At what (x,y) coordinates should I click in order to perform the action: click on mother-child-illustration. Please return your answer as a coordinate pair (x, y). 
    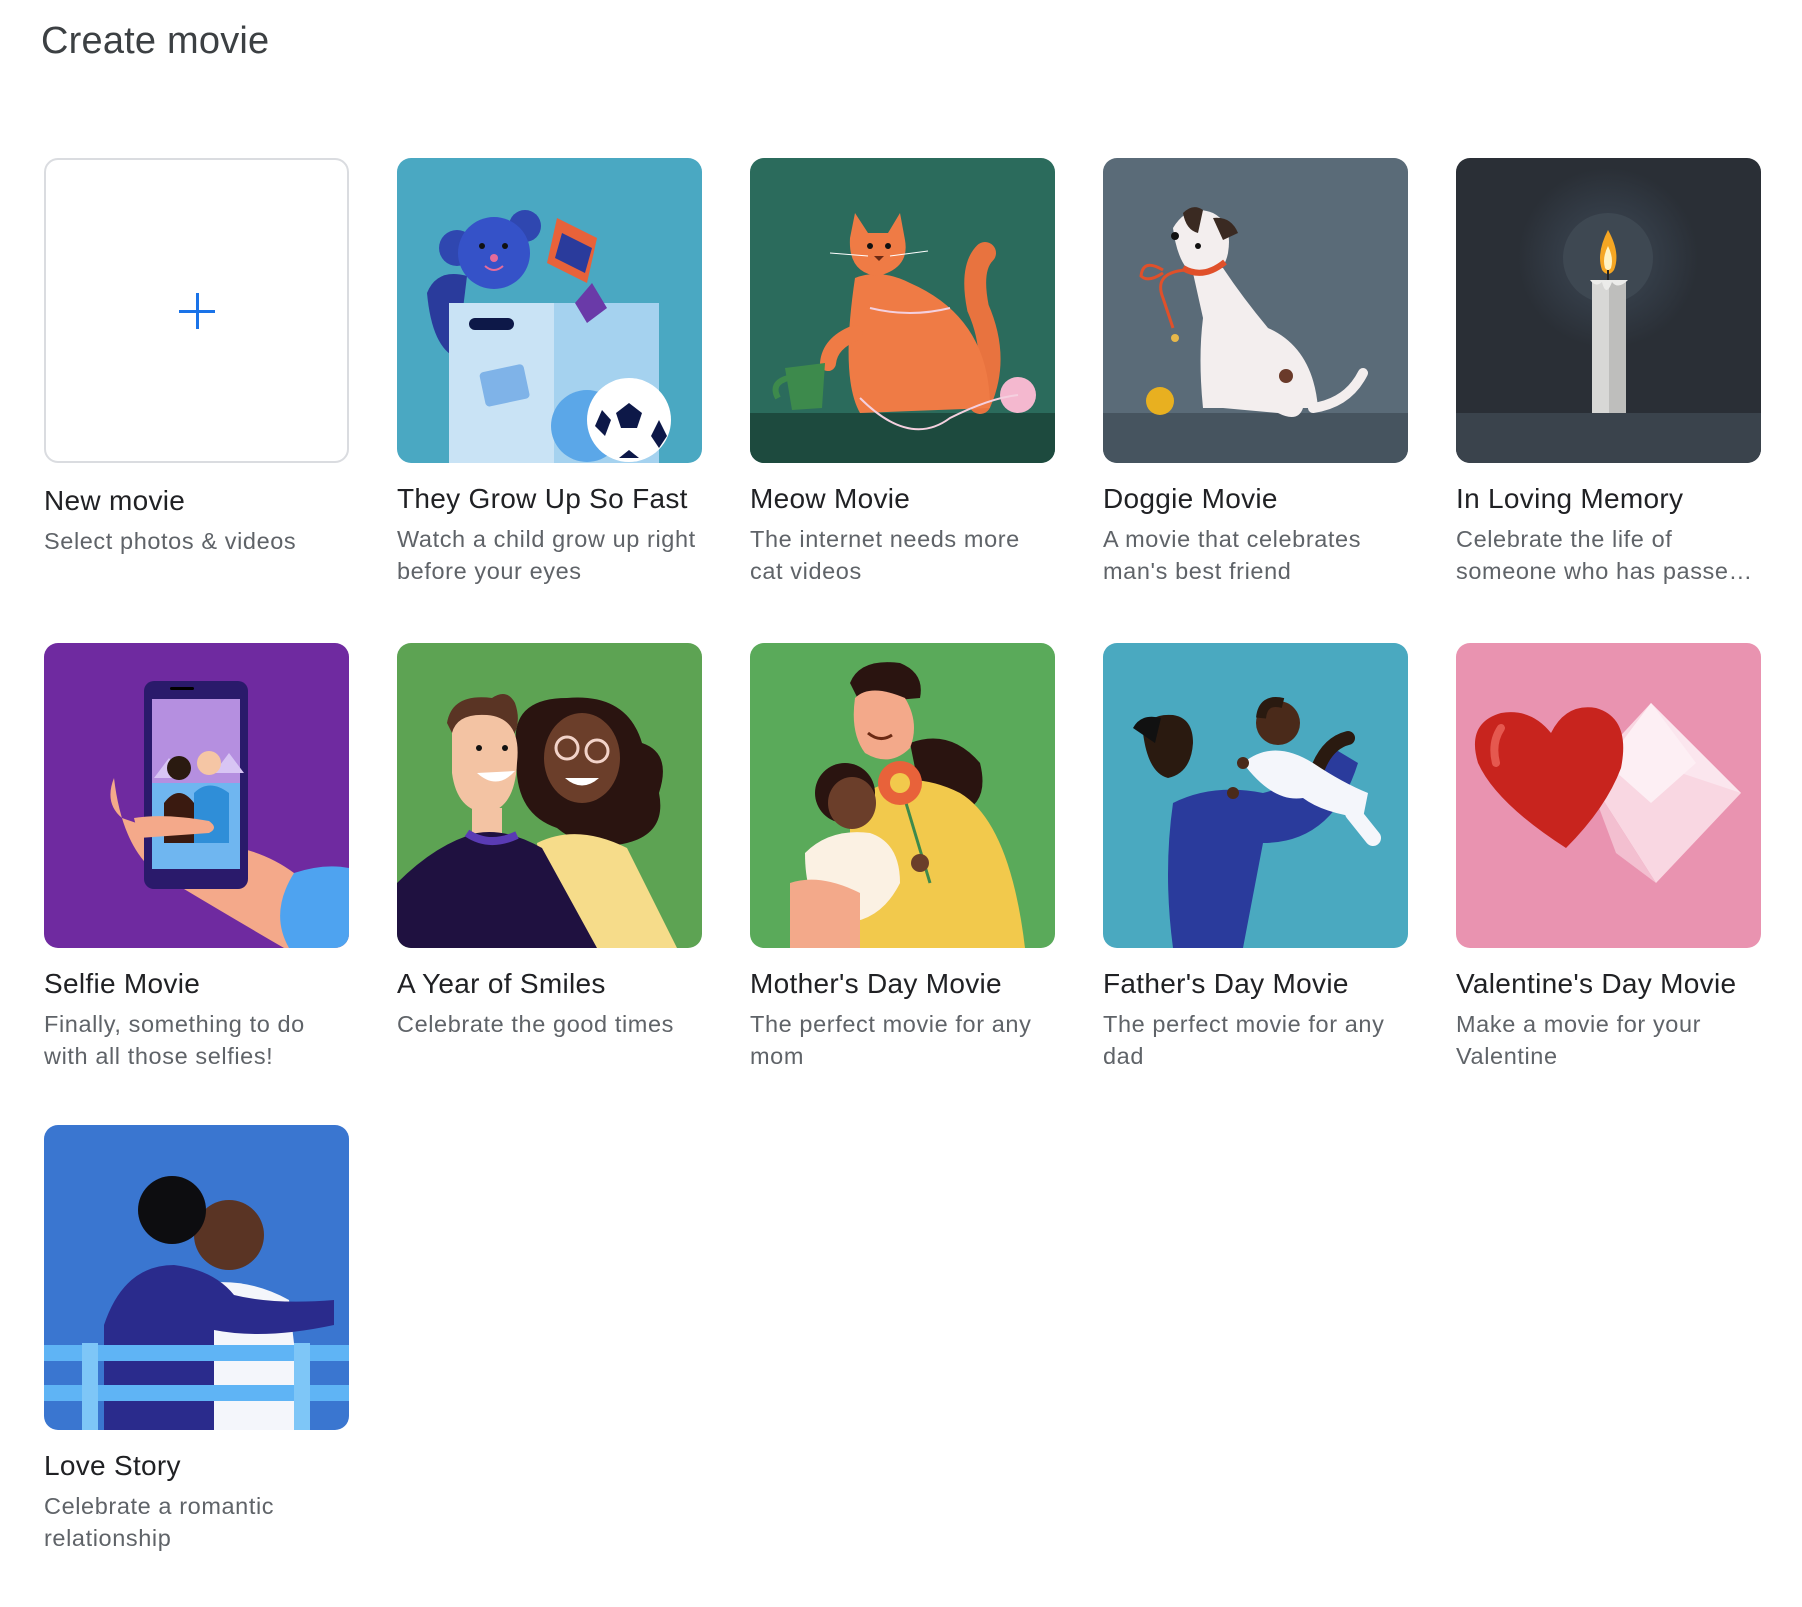
    Looking at the image, I should click on (902, 795).